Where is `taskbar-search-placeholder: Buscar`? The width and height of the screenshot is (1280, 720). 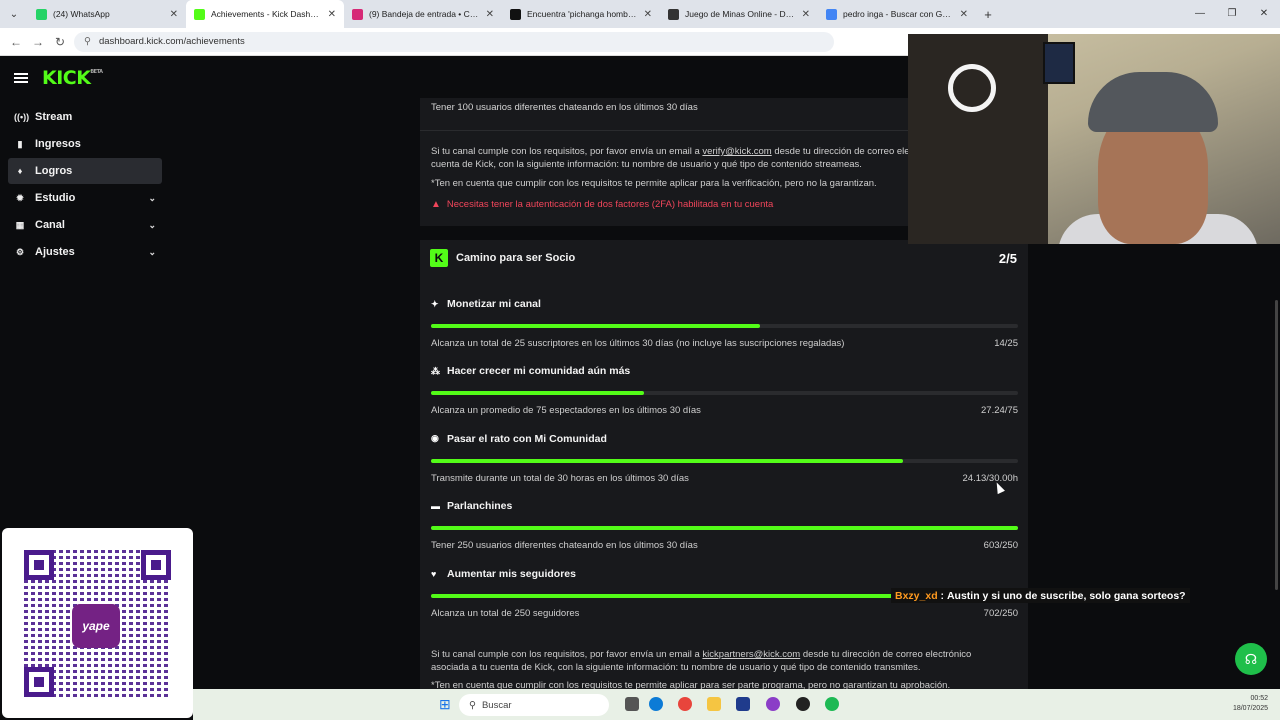
taskbar-search-placeholder: Buscar is located at coordinates (496, 705).